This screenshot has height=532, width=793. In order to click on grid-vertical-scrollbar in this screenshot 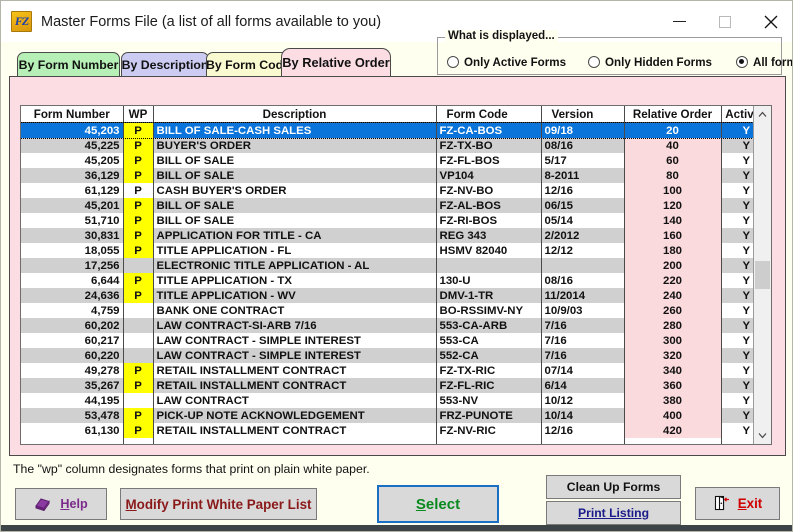, I will do `click(762, 275)`.